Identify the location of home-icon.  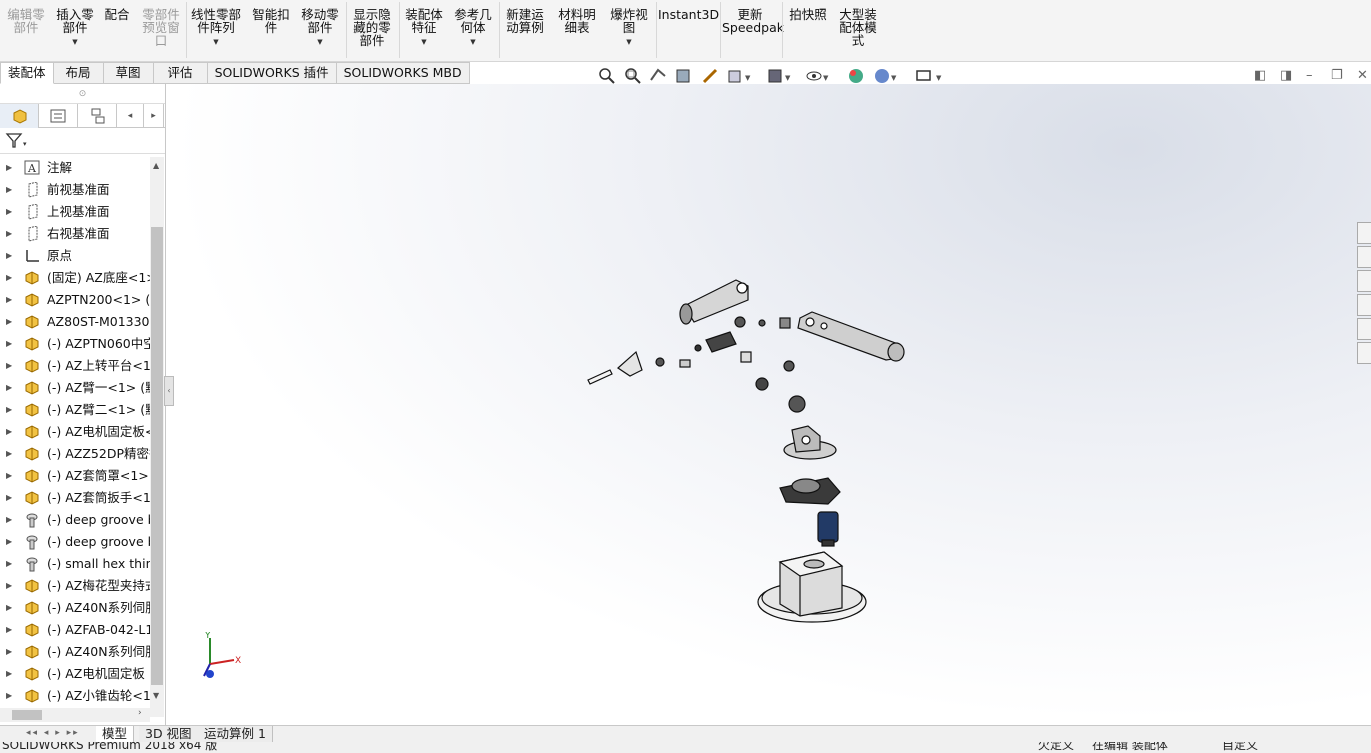
(1364, 233).